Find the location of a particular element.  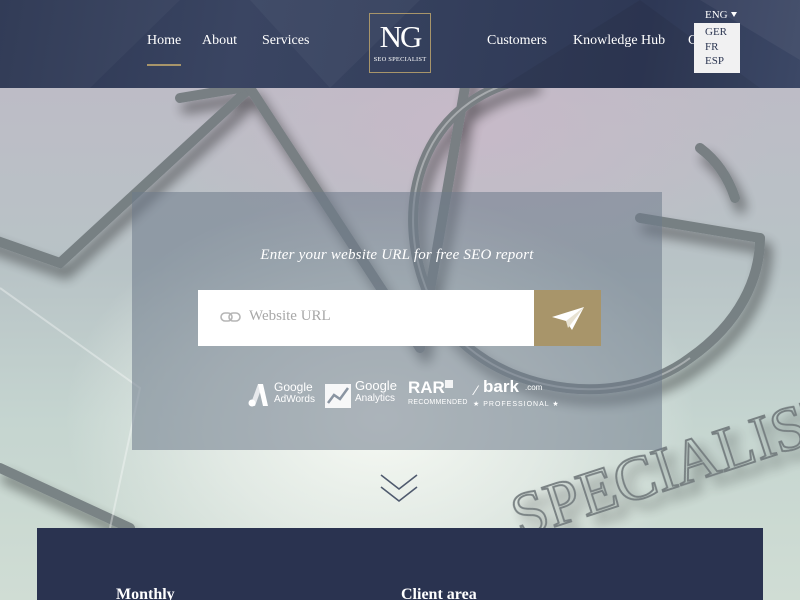

scroll-down-chevron-icon is located at coordinates (399, 491).